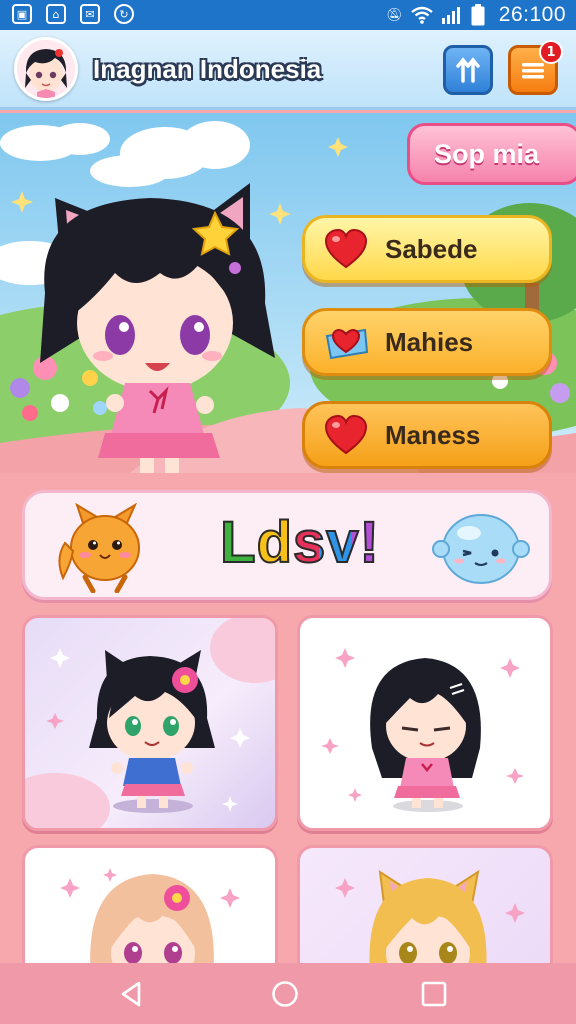 The height and width of the screenshot is (1024, 576). I want to click on blue-bubble-mascot-icon, so click(481, 549).